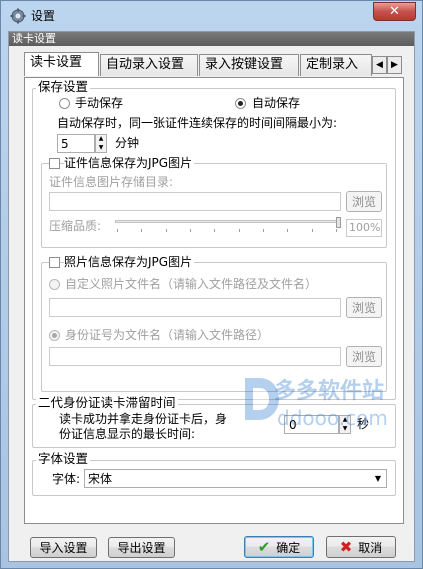  What do you see at coordinates (364, 356) in the screenshot?
I see `id-browse-button: 浏览` at bounding box center [364, 356].